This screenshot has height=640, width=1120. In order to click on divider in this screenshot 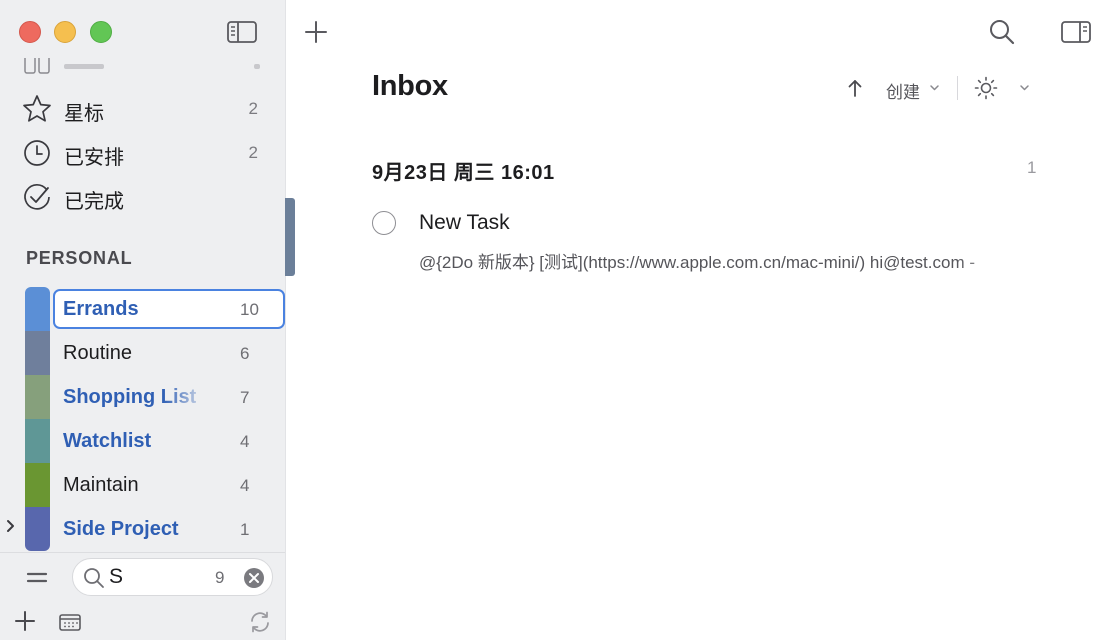, I will do `click(142, 552)`.